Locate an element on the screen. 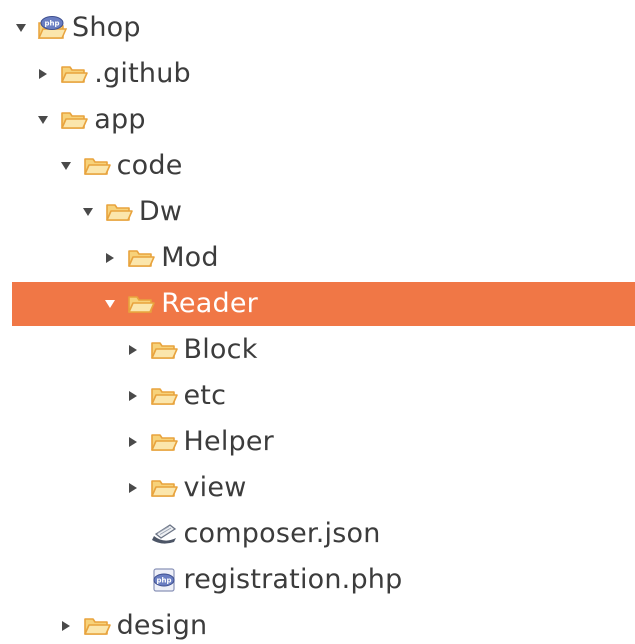  json-file-icon is located at coordinates (164, 534).